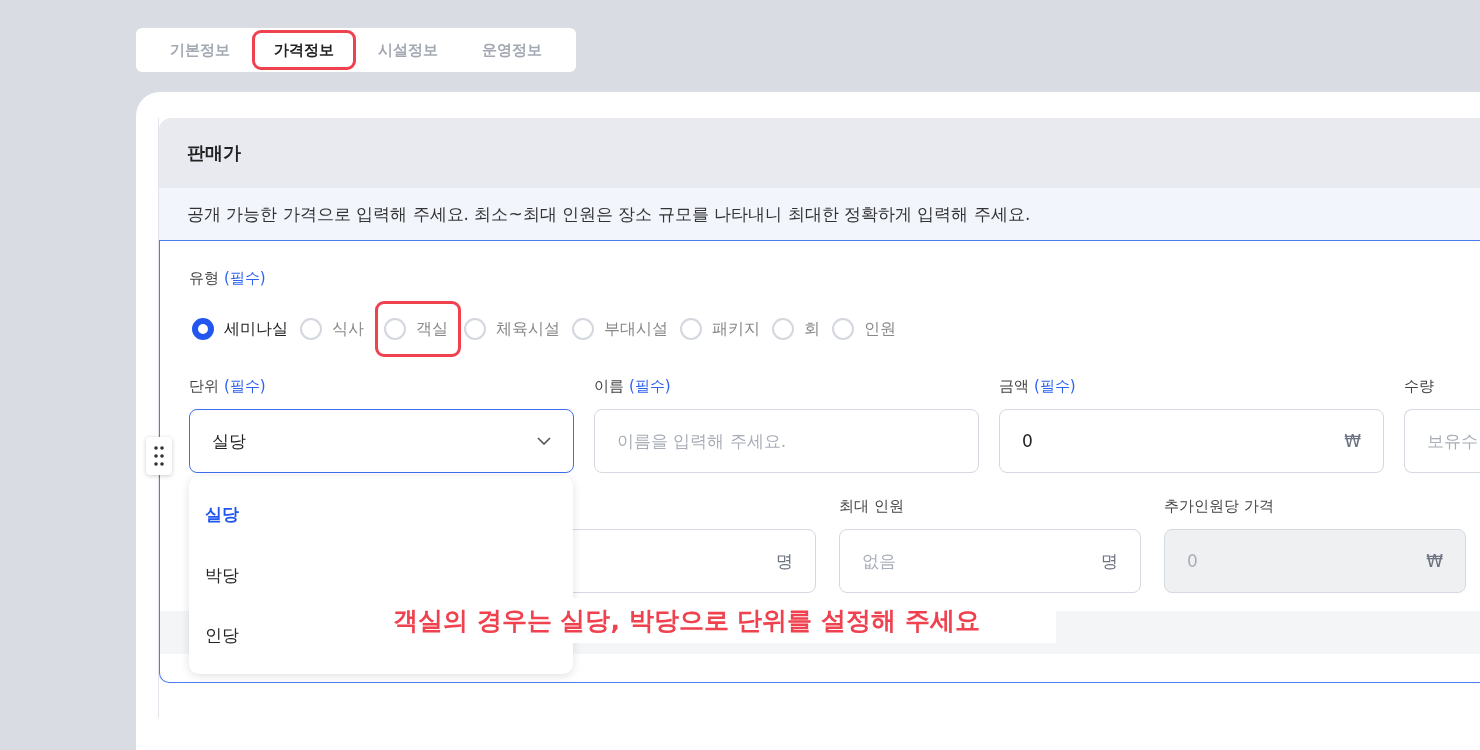 This screenshot has height=750, width=1480. I want to click on drag-handle, so click(159, 456).